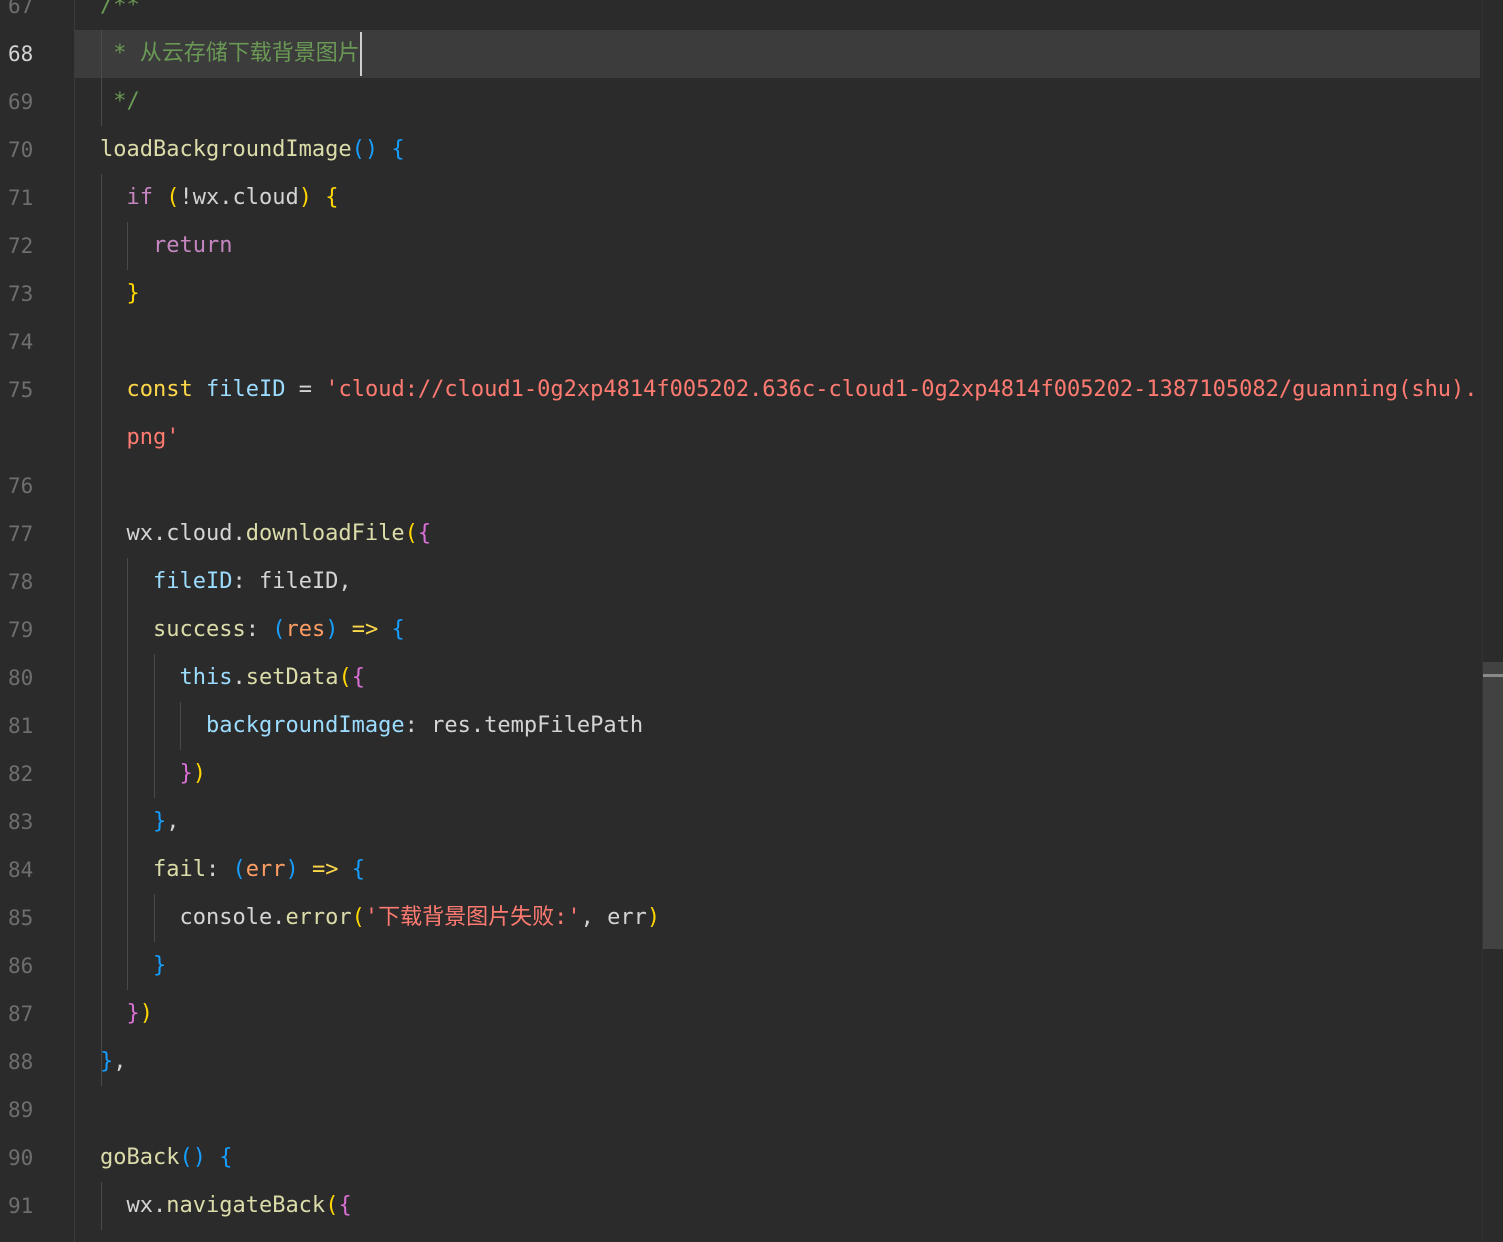 This screenshot has width=1503, height=1242. What do you see at coordinates (305, 725) in the screenshot?
I see `code-token: backgroundImage` at bounding box center [305, 725].